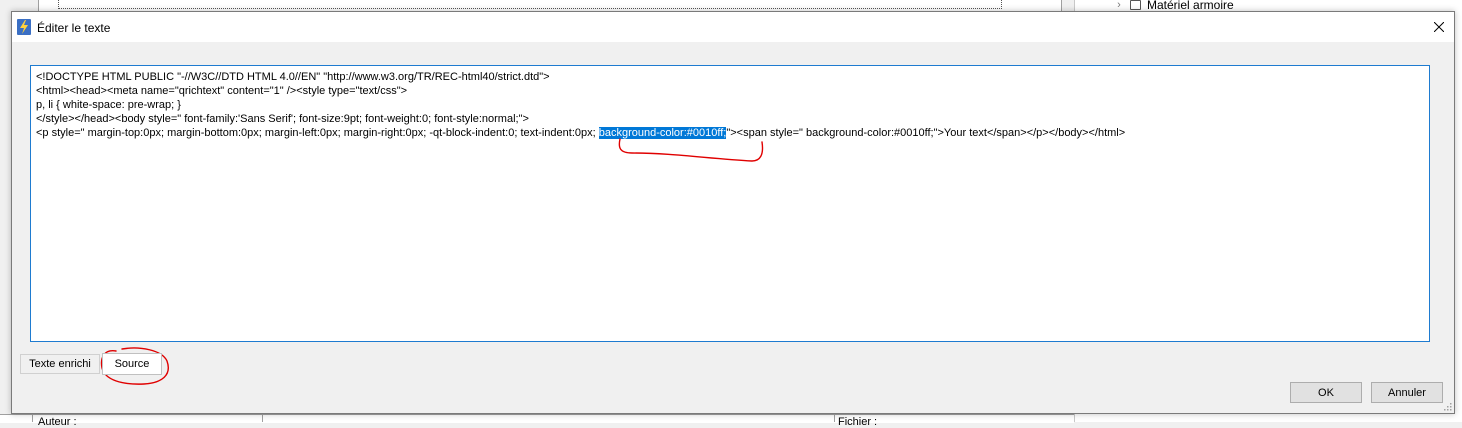 The height and width of the screenshot is (428, 1462). What do you see at coordinates (57, 422) in the screenshot?
I see `author-label: Auteur :` at bounding box center [57, 422].